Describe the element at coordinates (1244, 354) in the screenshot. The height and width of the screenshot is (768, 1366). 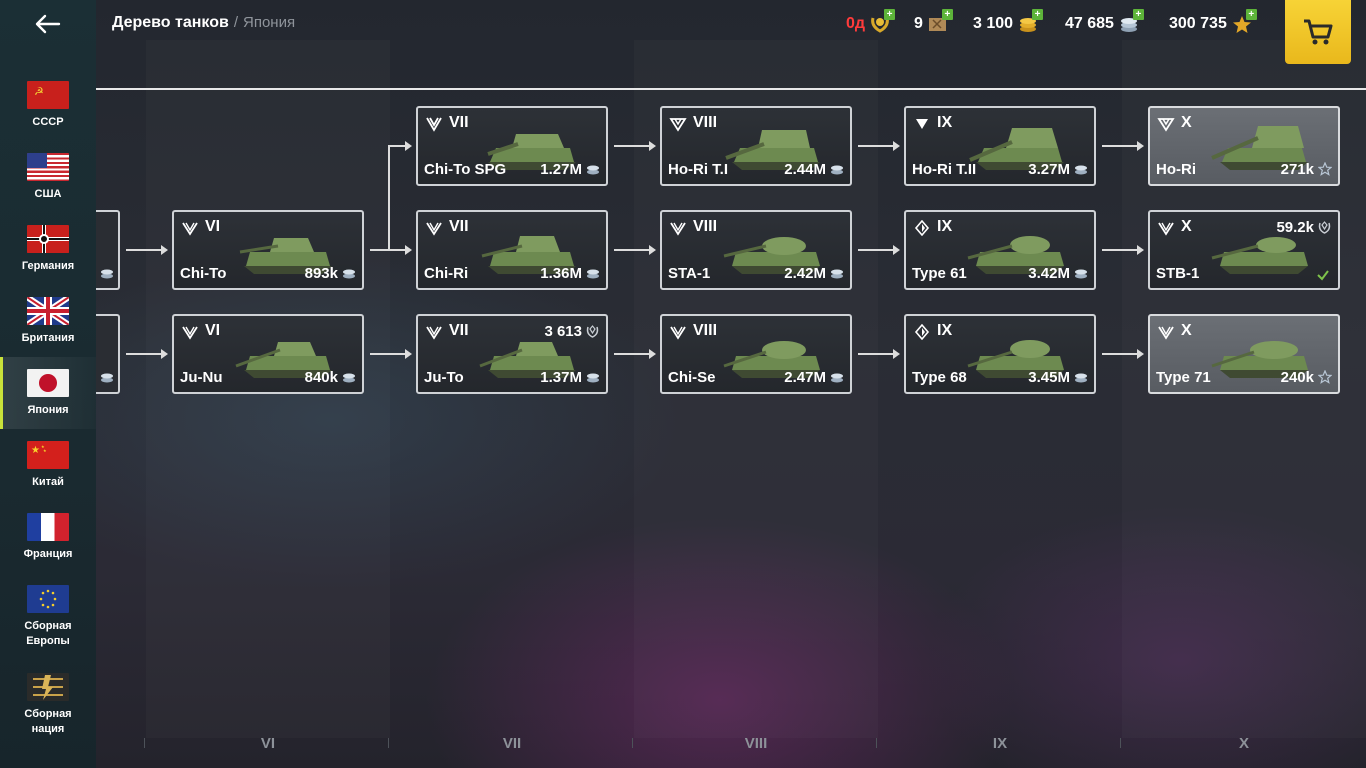
I see `tank-card-type-71: X Type 71 240k` at that location.